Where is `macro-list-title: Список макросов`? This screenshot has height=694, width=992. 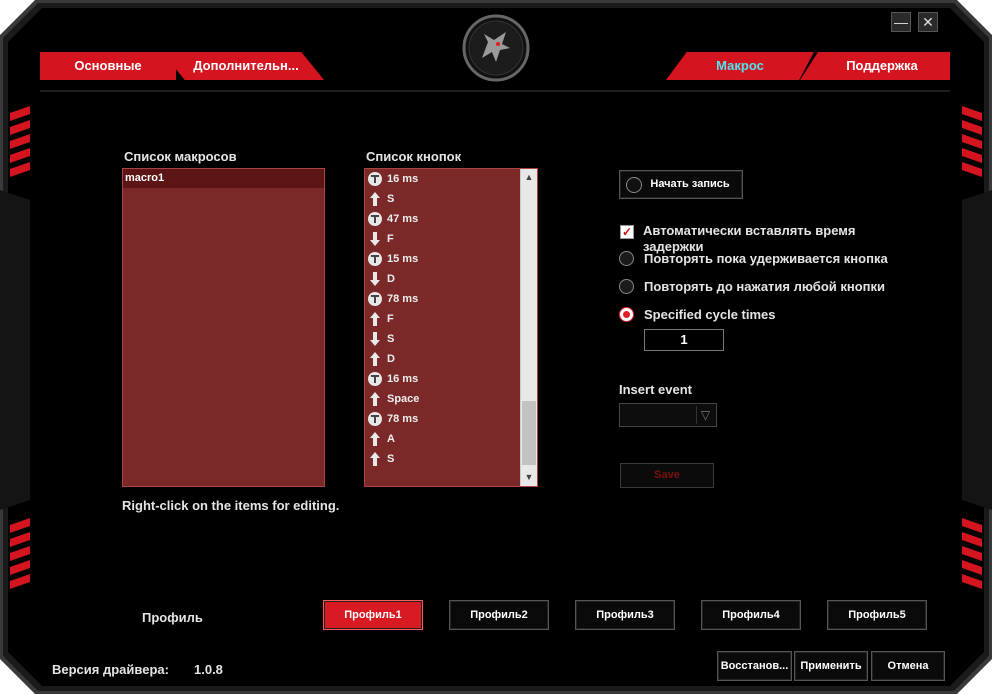 macro-list-title: Список макросов is located at coordinates (180, 156).